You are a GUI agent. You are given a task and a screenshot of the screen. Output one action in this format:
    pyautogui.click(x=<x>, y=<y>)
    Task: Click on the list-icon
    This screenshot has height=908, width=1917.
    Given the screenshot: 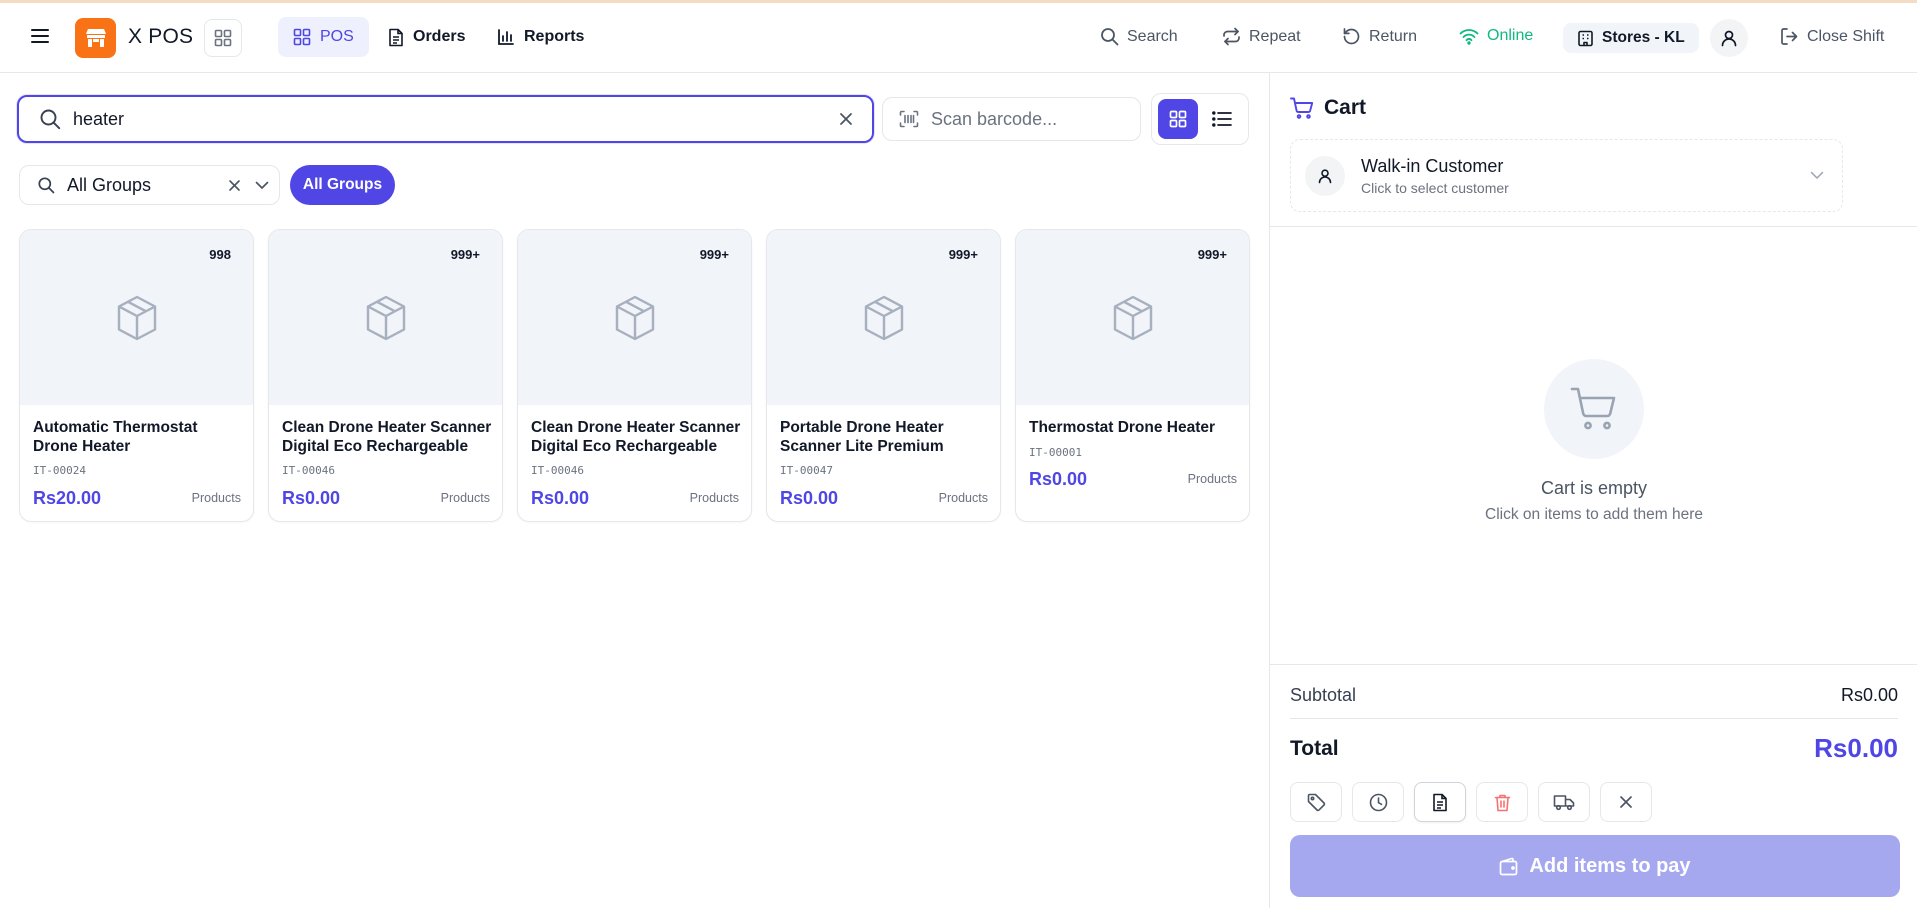 What is the action you would take?
    pyautogui.click(x=1222, y=119)
    